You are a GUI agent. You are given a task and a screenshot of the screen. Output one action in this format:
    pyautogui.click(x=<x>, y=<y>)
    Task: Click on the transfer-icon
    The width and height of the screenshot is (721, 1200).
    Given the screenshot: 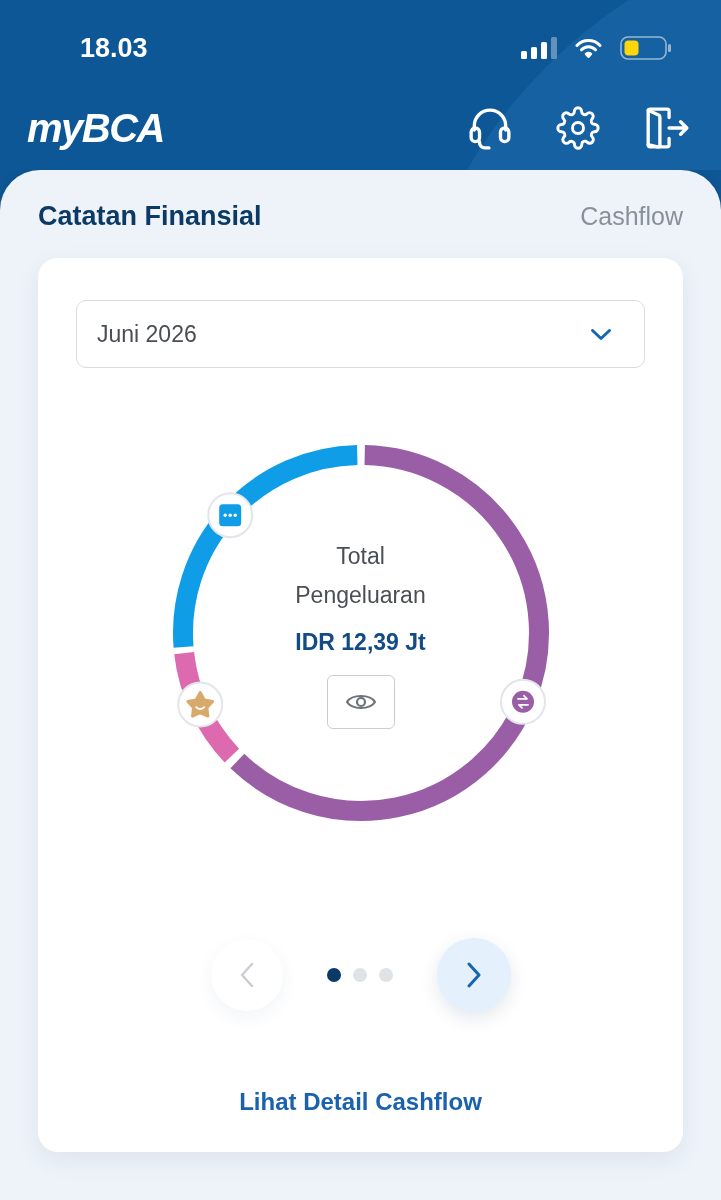 What is the action you would take?
    pyautogui.click(x=522, y=701)
    